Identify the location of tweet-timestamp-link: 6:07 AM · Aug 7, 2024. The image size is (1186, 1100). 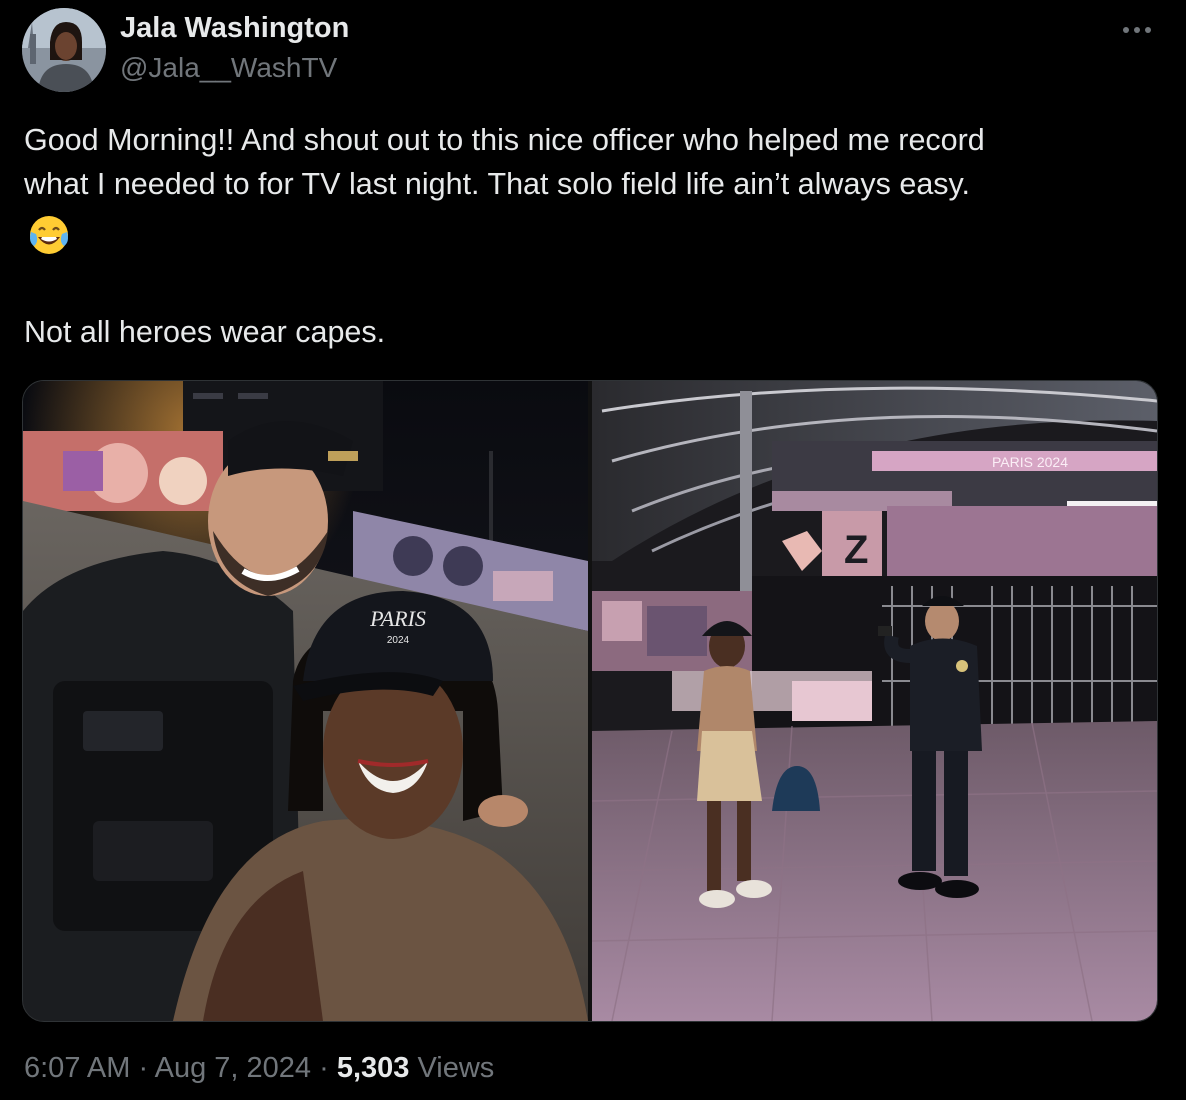
(167, 1068).